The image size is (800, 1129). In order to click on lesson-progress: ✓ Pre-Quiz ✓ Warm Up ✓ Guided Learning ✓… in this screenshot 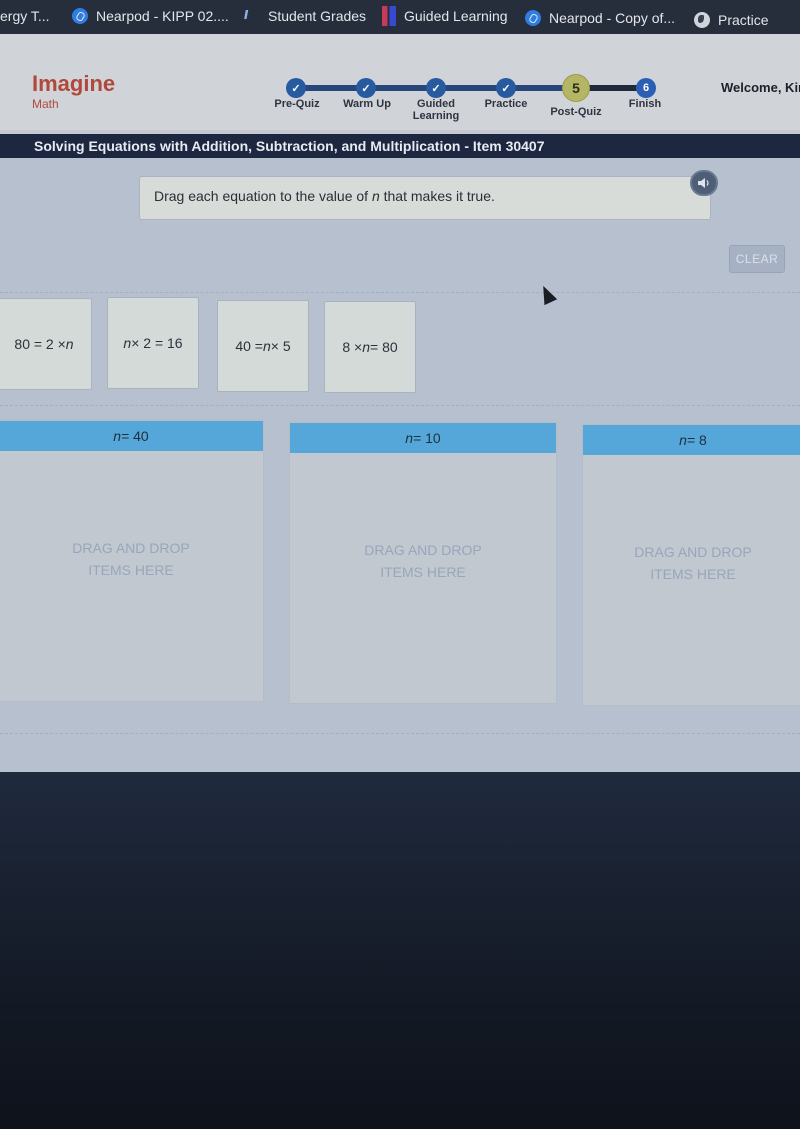, I will do `click(470, 102)`.